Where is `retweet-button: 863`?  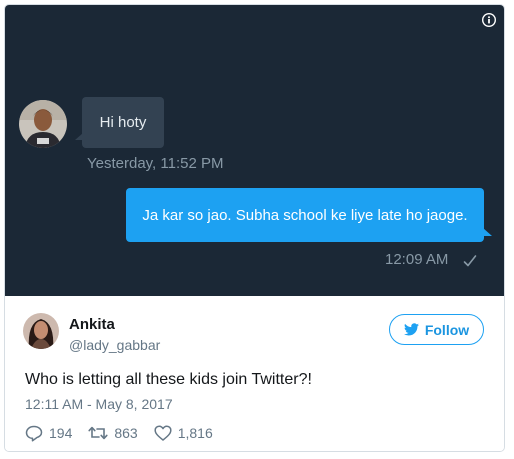
retweet-button: 863 is located at coordinates (113, 433).